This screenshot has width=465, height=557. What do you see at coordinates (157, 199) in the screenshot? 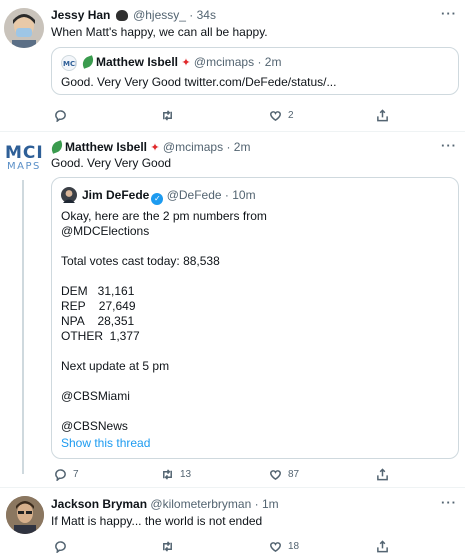
I see `verified-icon: ✓` at bounding box center [157, 199].